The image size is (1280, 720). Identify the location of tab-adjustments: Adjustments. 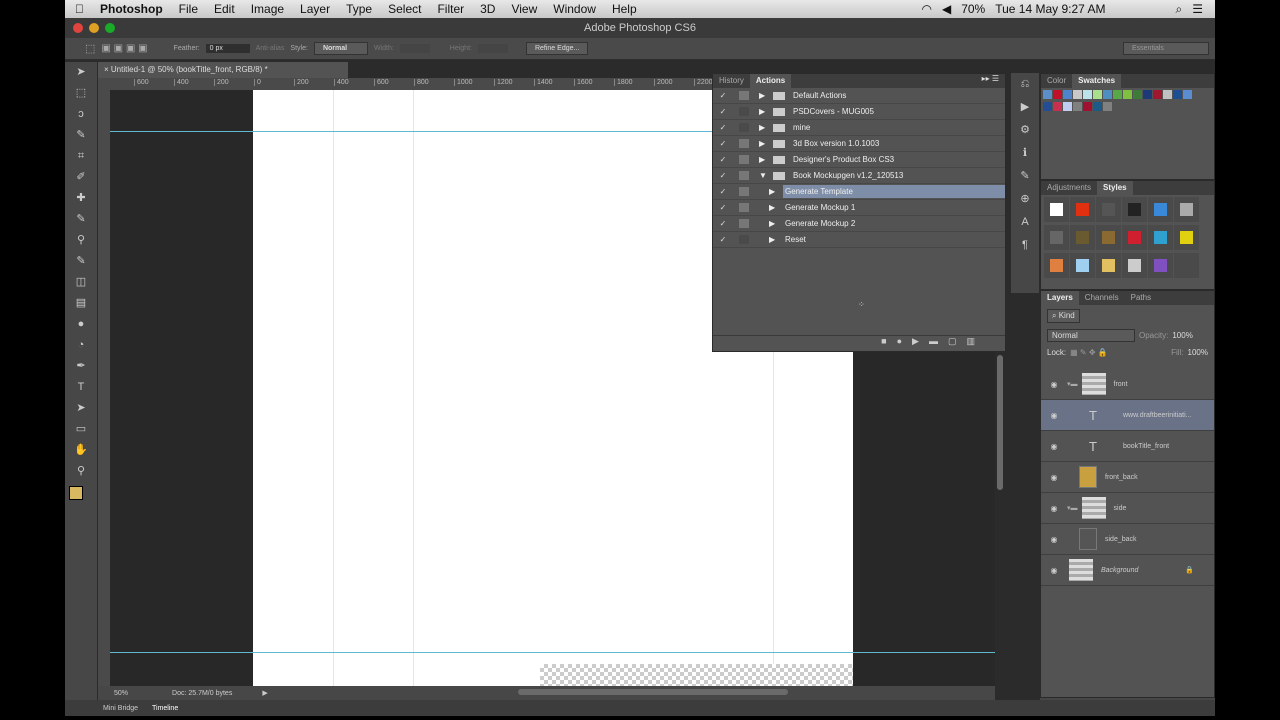
(1069, 188).